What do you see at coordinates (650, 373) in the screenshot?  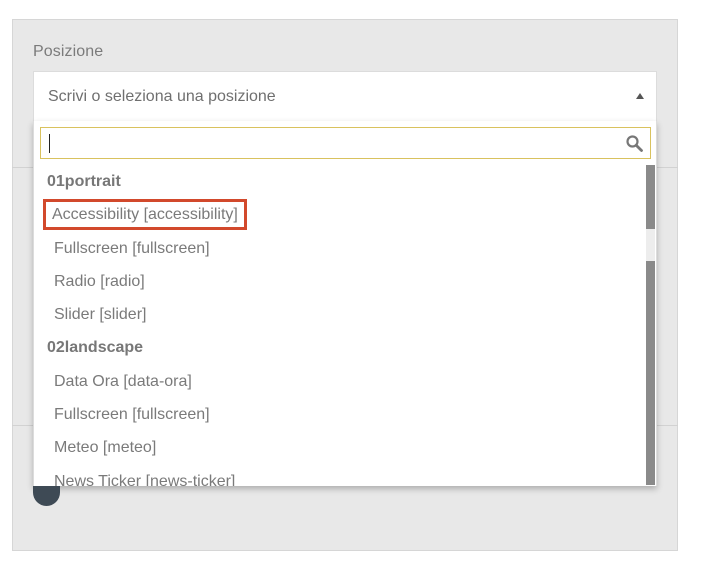 I see `scrollbar-thumb-lower` at bounding box center [650, 373].